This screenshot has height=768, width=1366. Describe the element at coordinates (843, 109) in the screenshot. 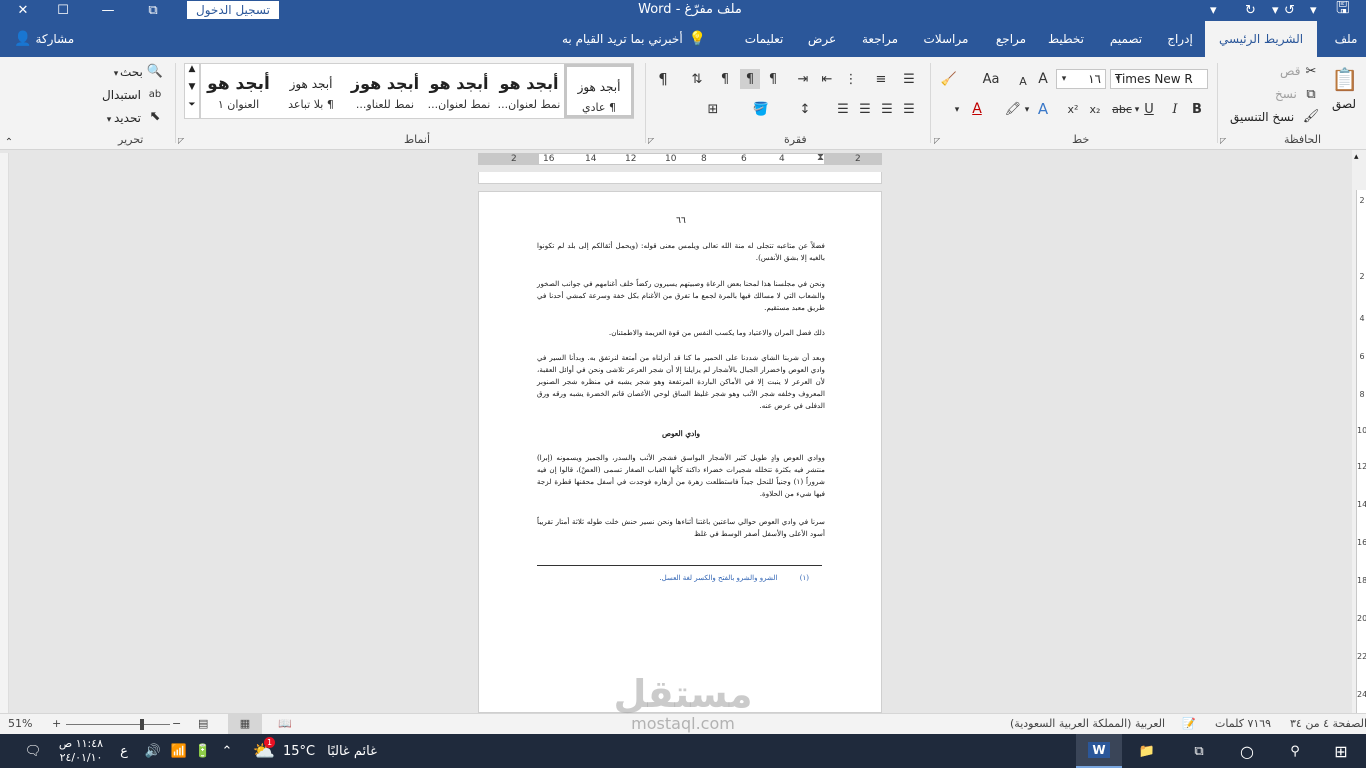

I see `justify-icon: ☰` at that location.